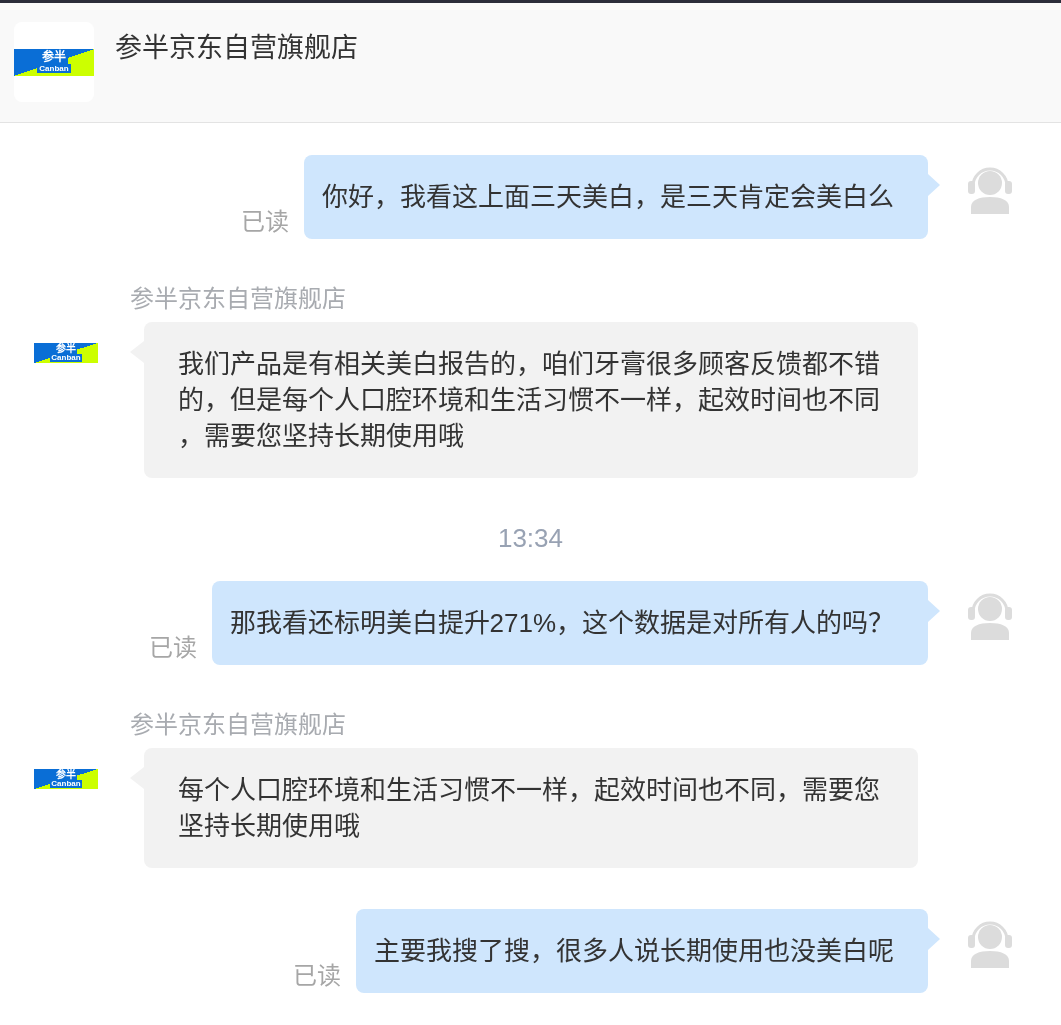 The image size is (1061, 1025). Describe the element at coordinates (531, 400) in the screenshot. I see `message-bubble: 我们产品是有相关美白报告的，咱们牙膏很多顾客反馈都不错的，但是每个人口腔环境和生活习惯不一样，起效时间也不同，需要您坚持长期使用哦` at that location.